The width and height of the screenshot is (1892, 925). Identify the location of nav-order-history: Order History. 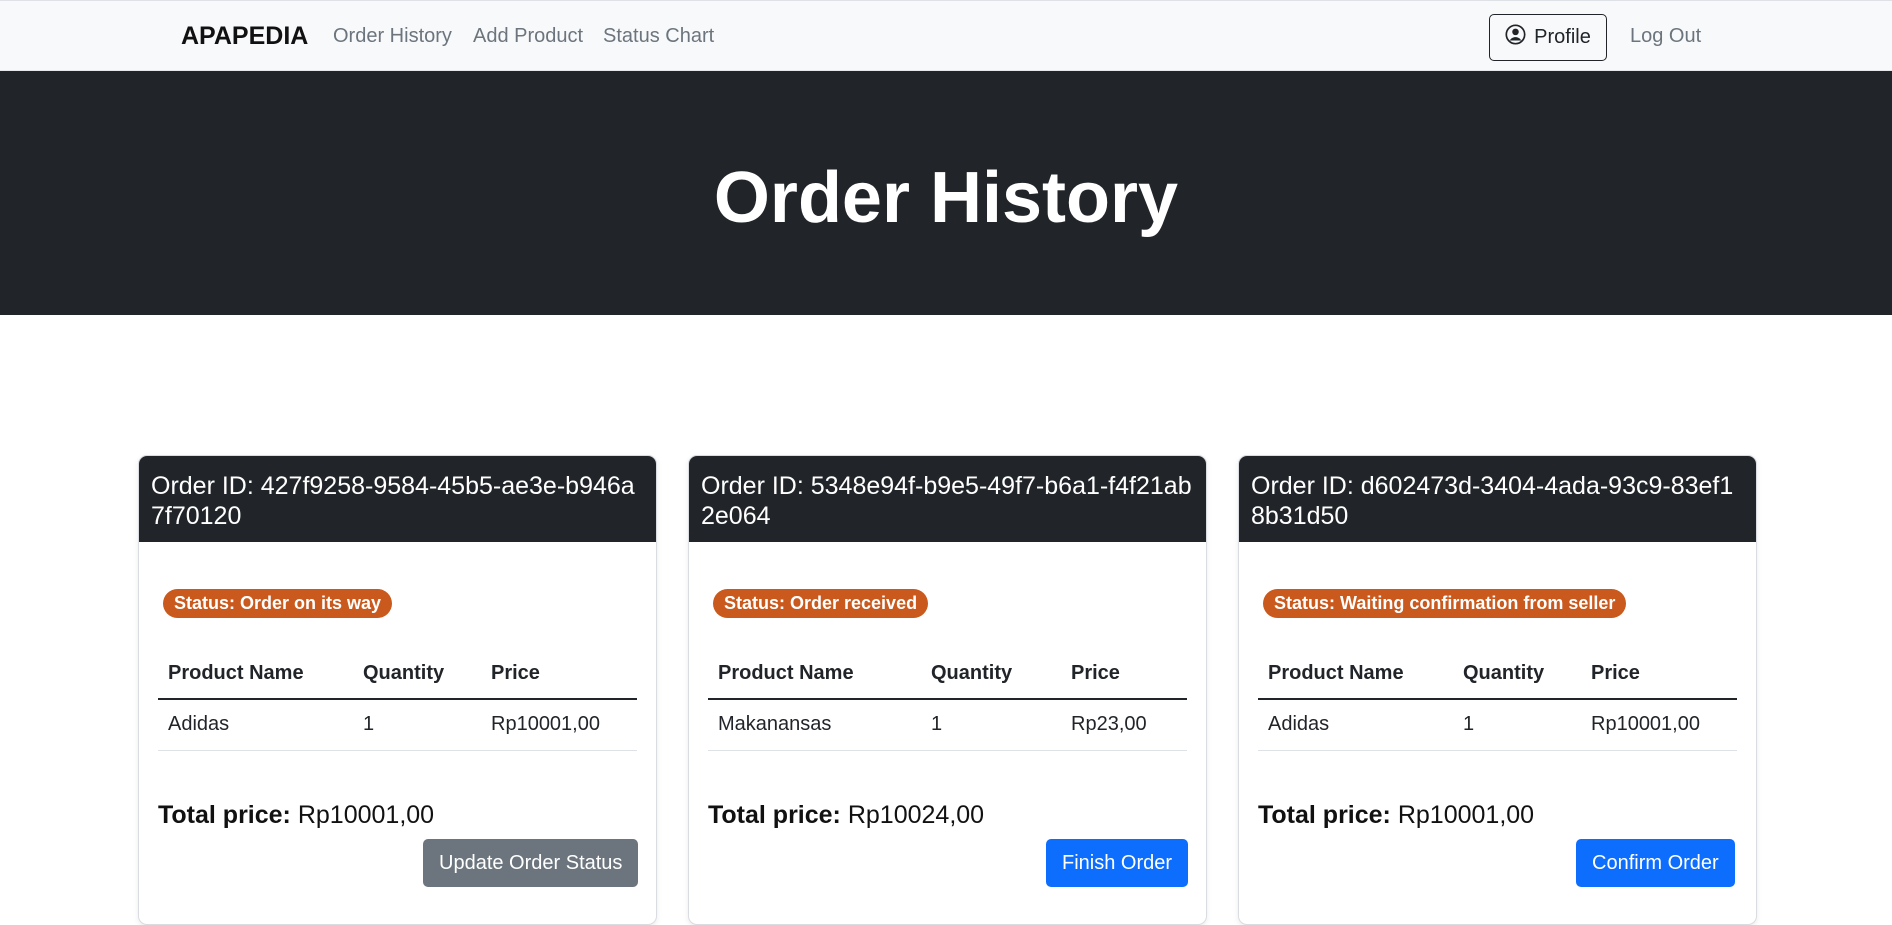
(392, 36).